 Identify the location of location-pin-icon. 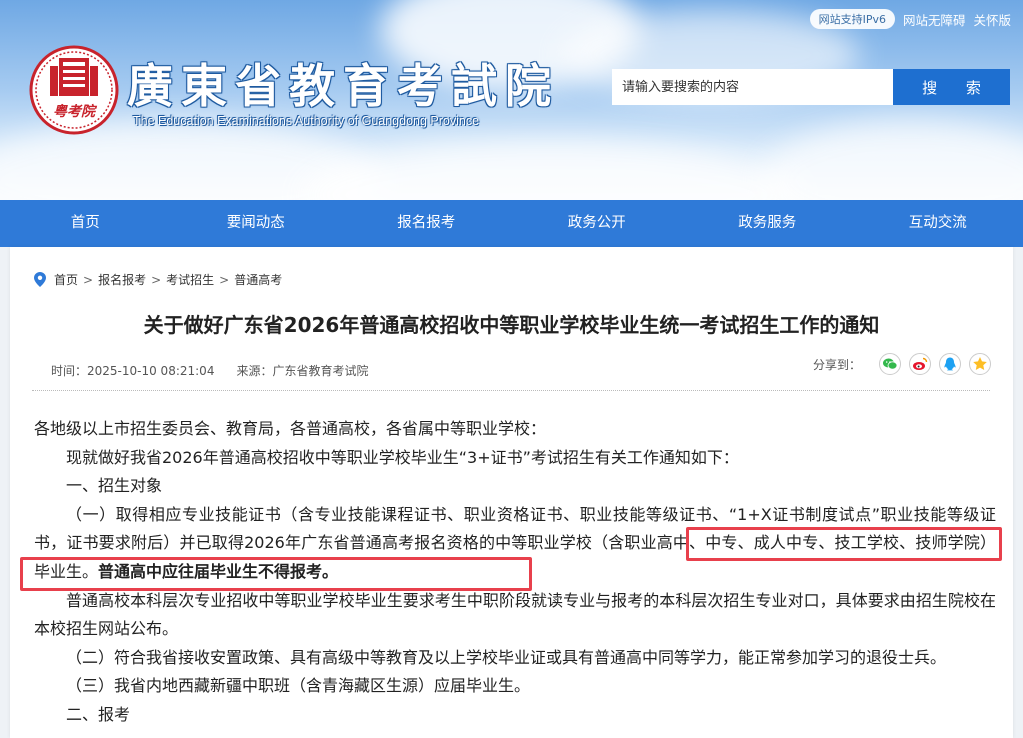
(40, 279).